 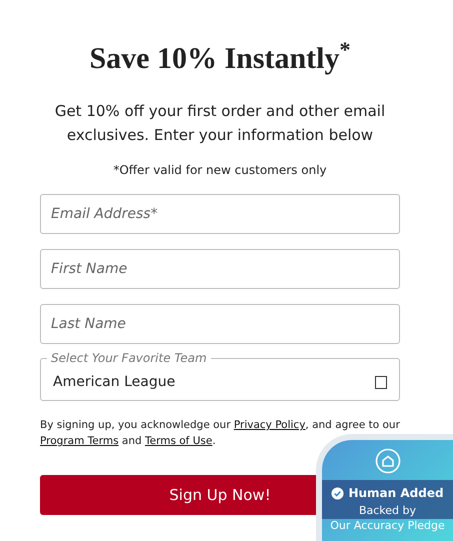 I want to click on legal-link: Program Terms, so click(x=79, y=441).